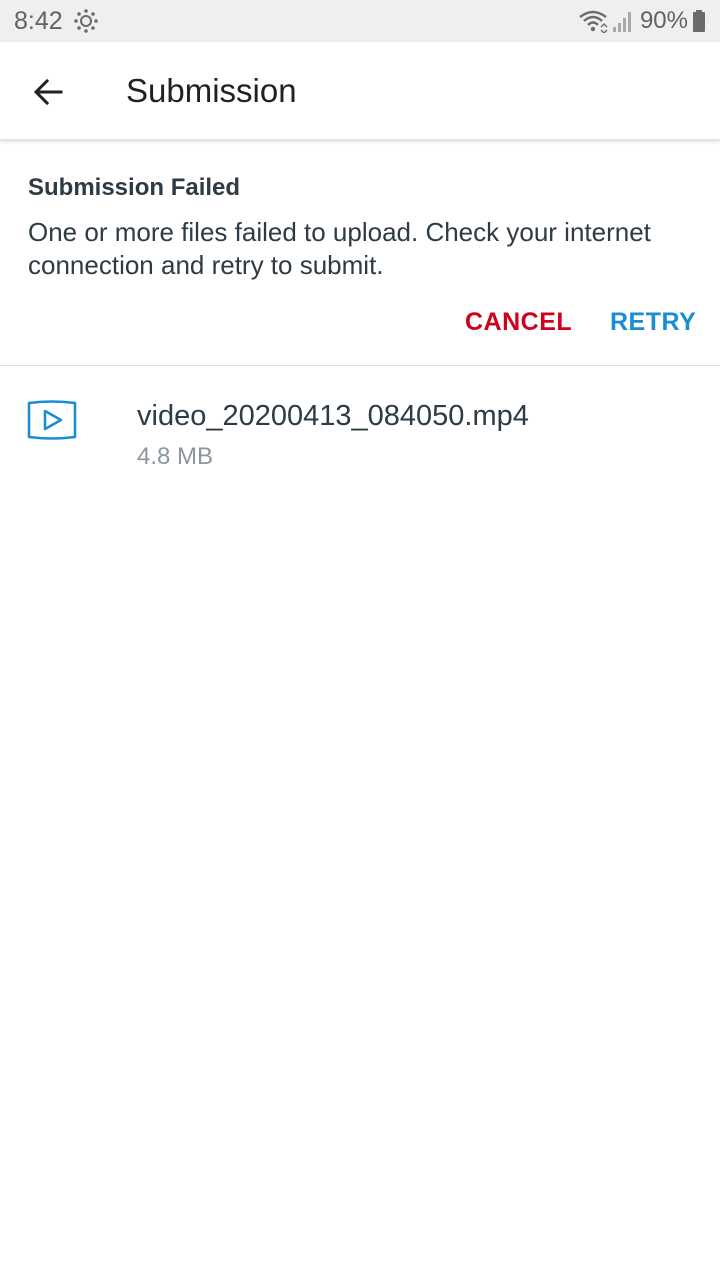 The image size is (720, 1280). I want to click on status-right: 90%, so click(642, 21).